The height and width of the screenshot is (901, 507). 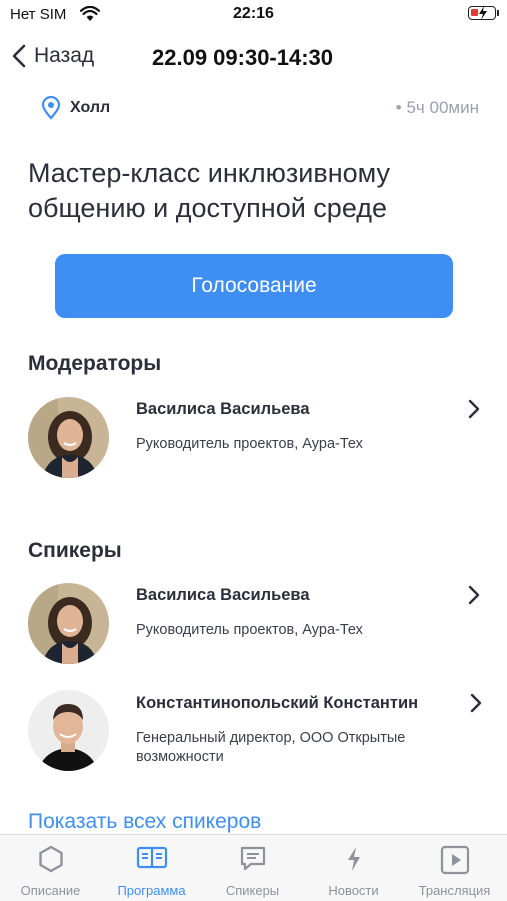 I want to click on battery-cap, so click(x=498, y=13).